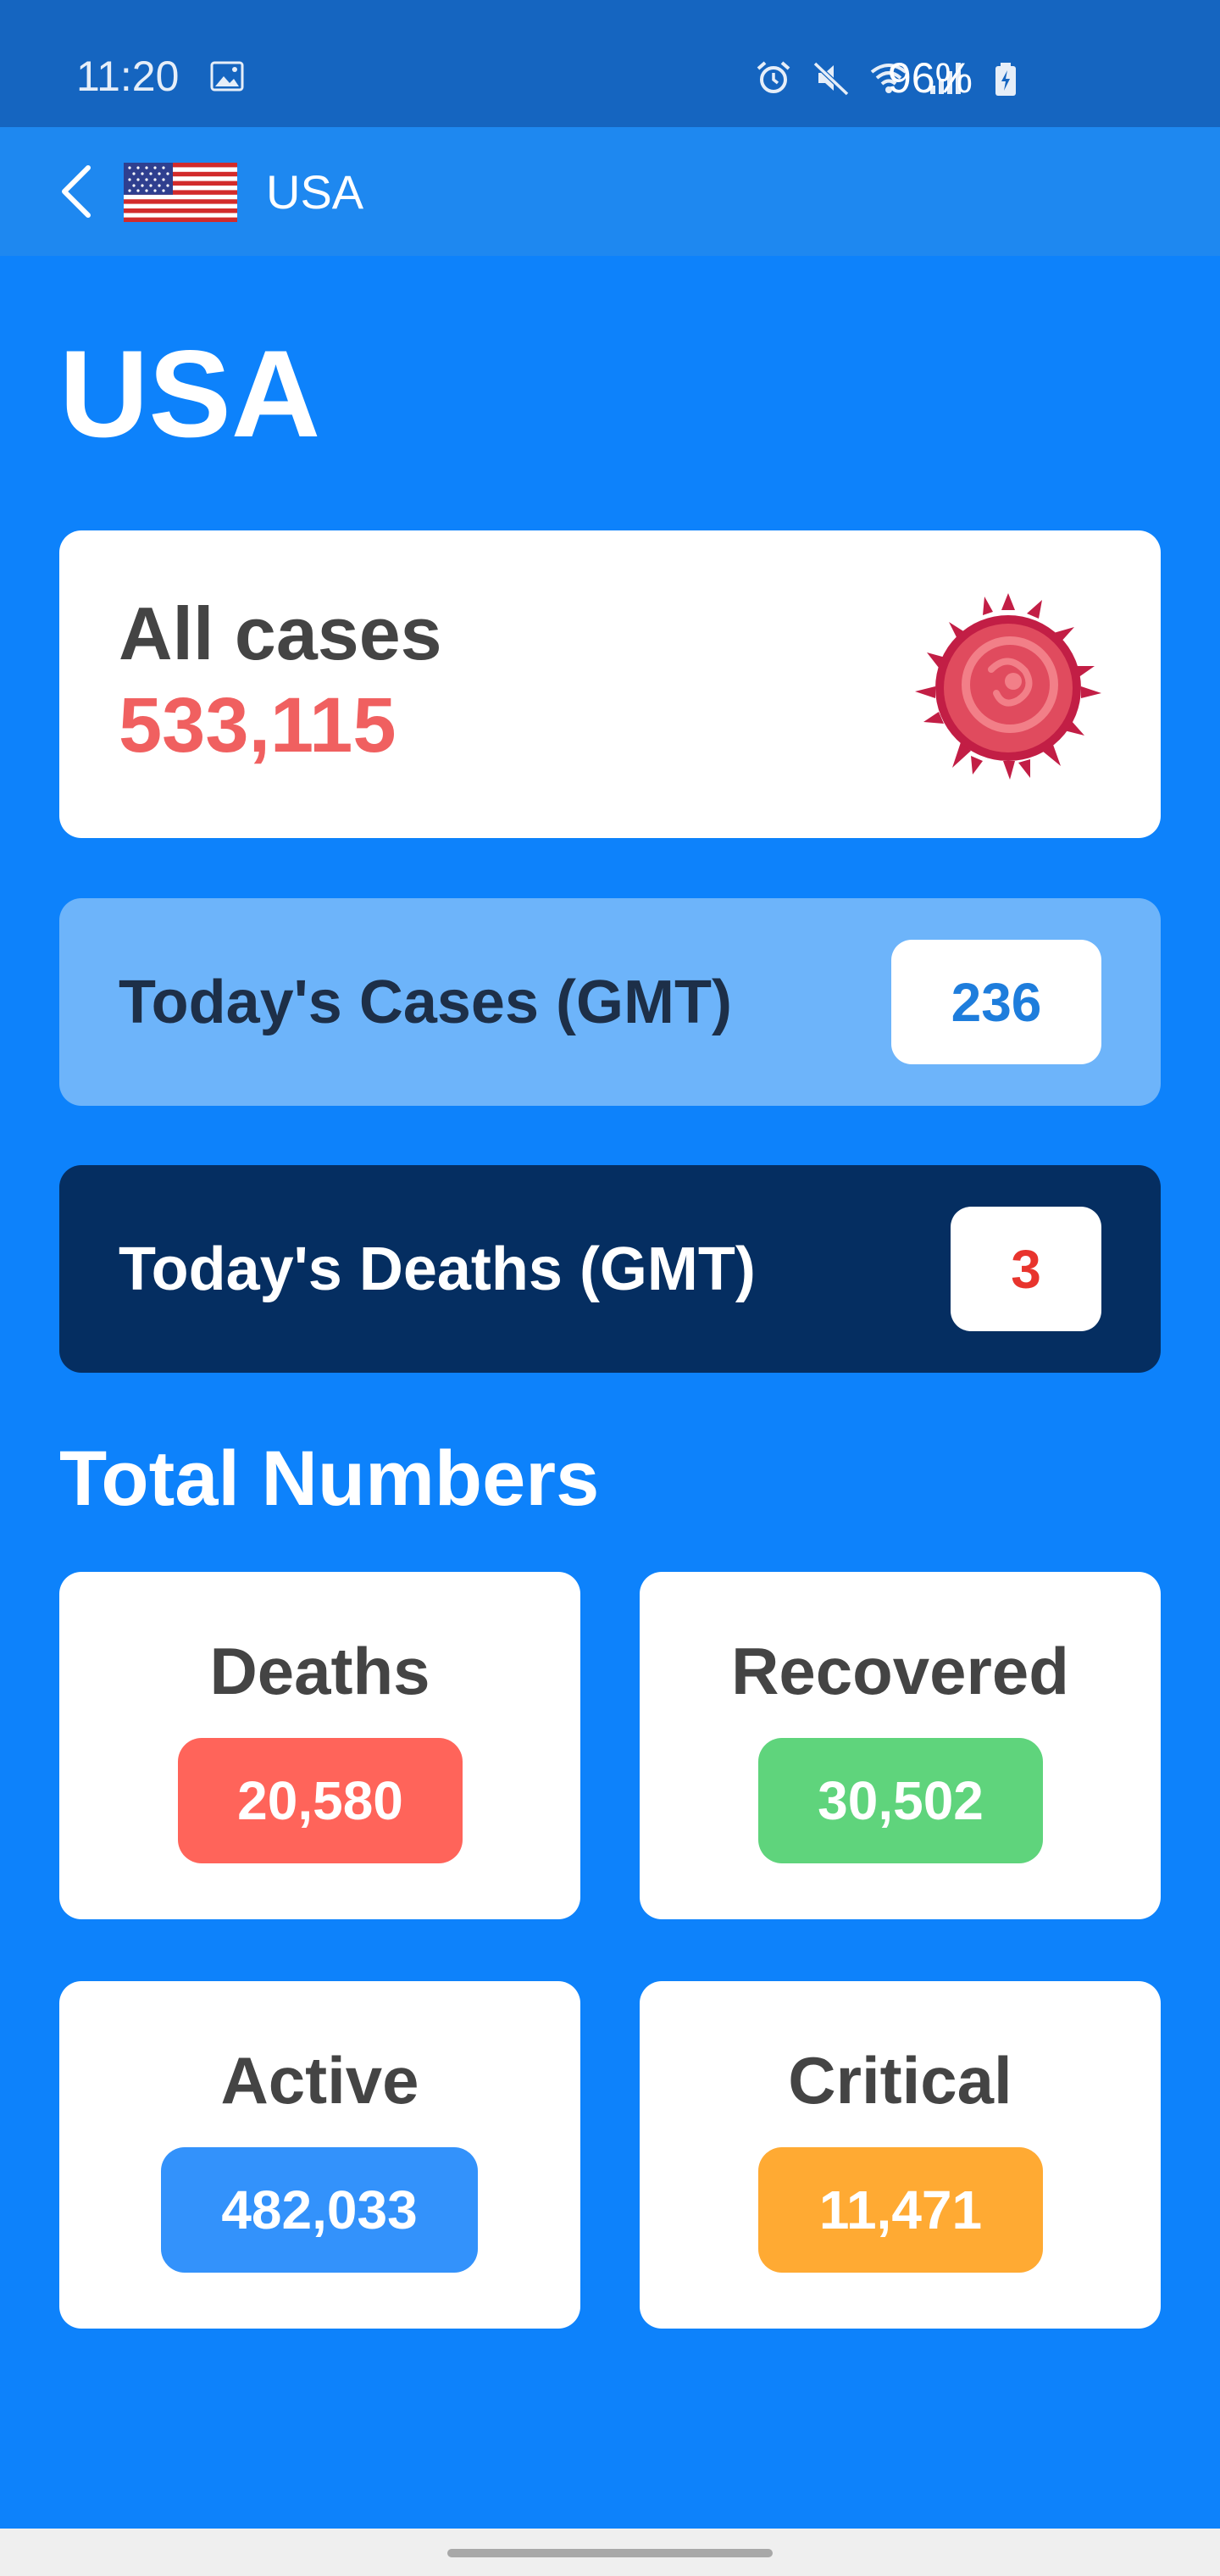 This screenshot has width=1220, height=2576. Describe the element at coordinates (425, 1002) in the screenshot. I see `todays-cases-label: Today's Cases (GMT)` at that location.